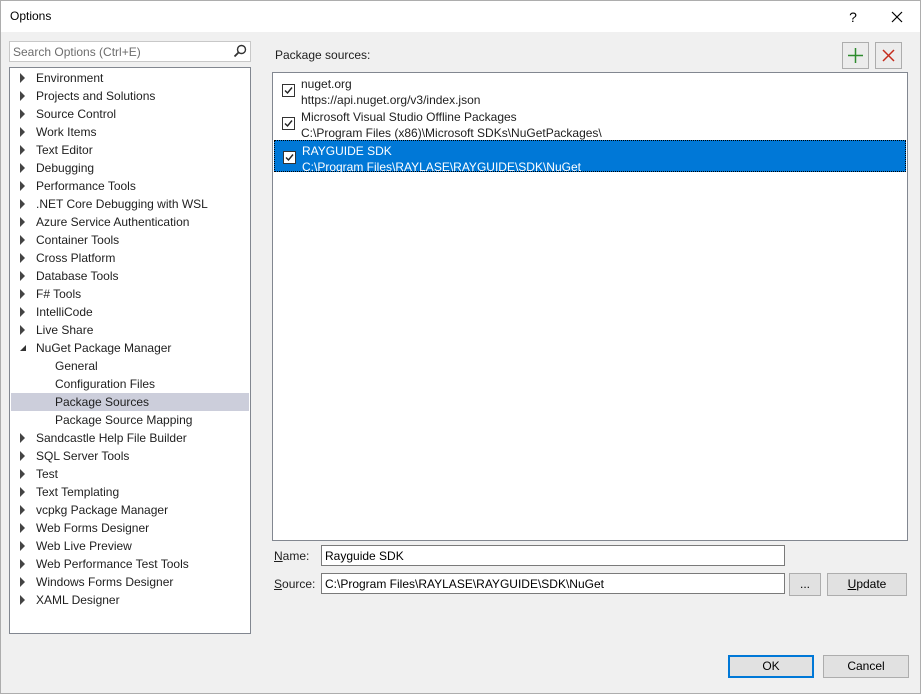 Image resolution: width=921 pixels, height=694 pixels. Describe the element at coordinates (64, 150) in the screenshot. I see `tree-item-label: Text Editor` at that location.